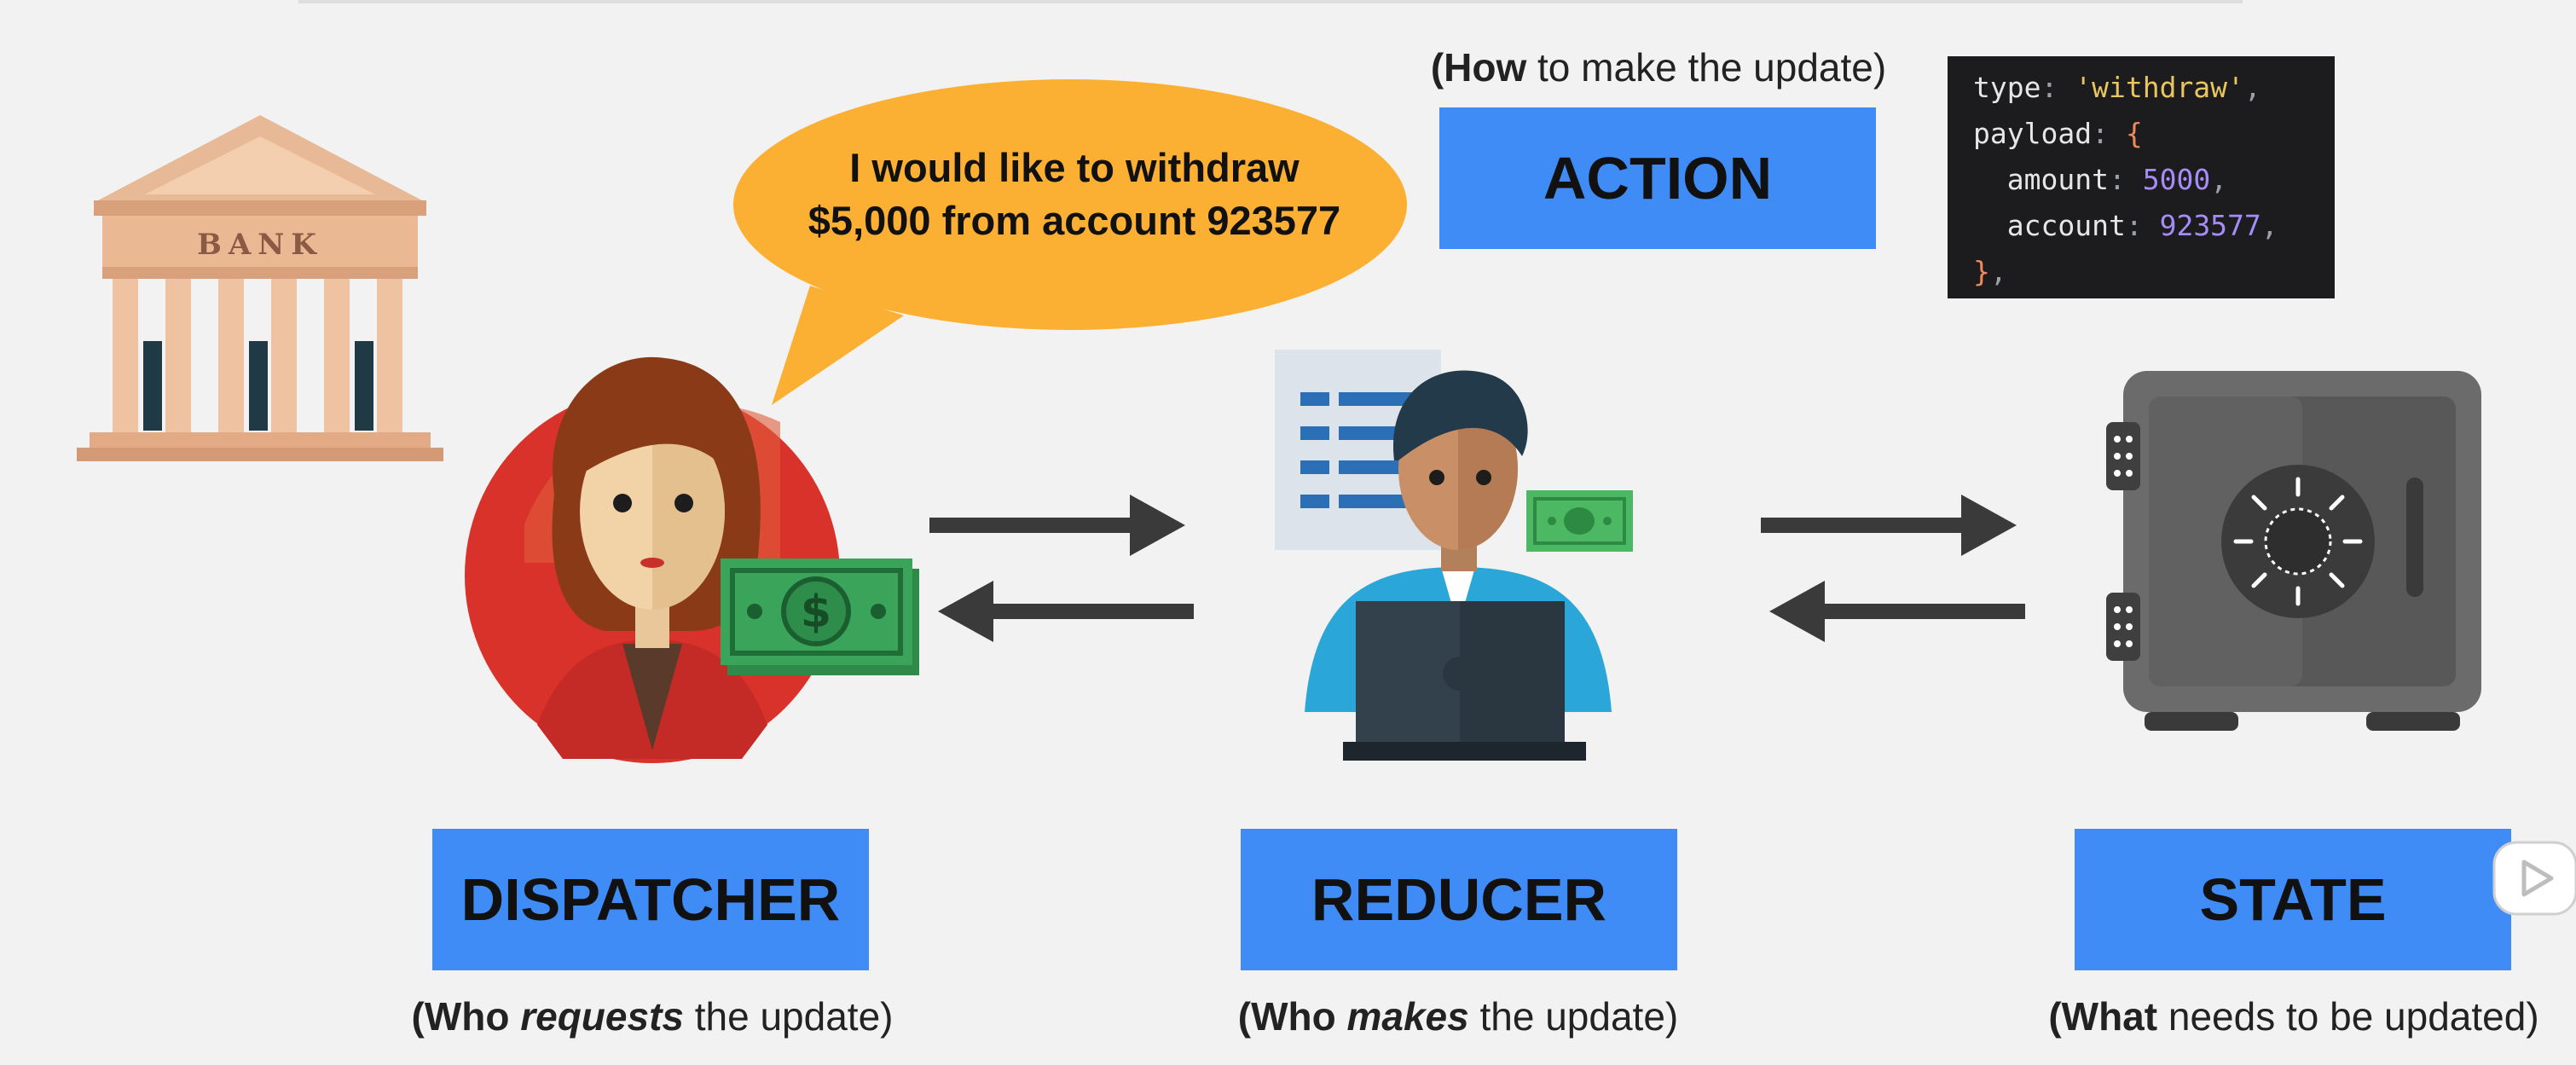 Image resolution: width=2576 pixels, height=1065 pixels. I want to click on action-label: ACTION, so click(1657, 178).